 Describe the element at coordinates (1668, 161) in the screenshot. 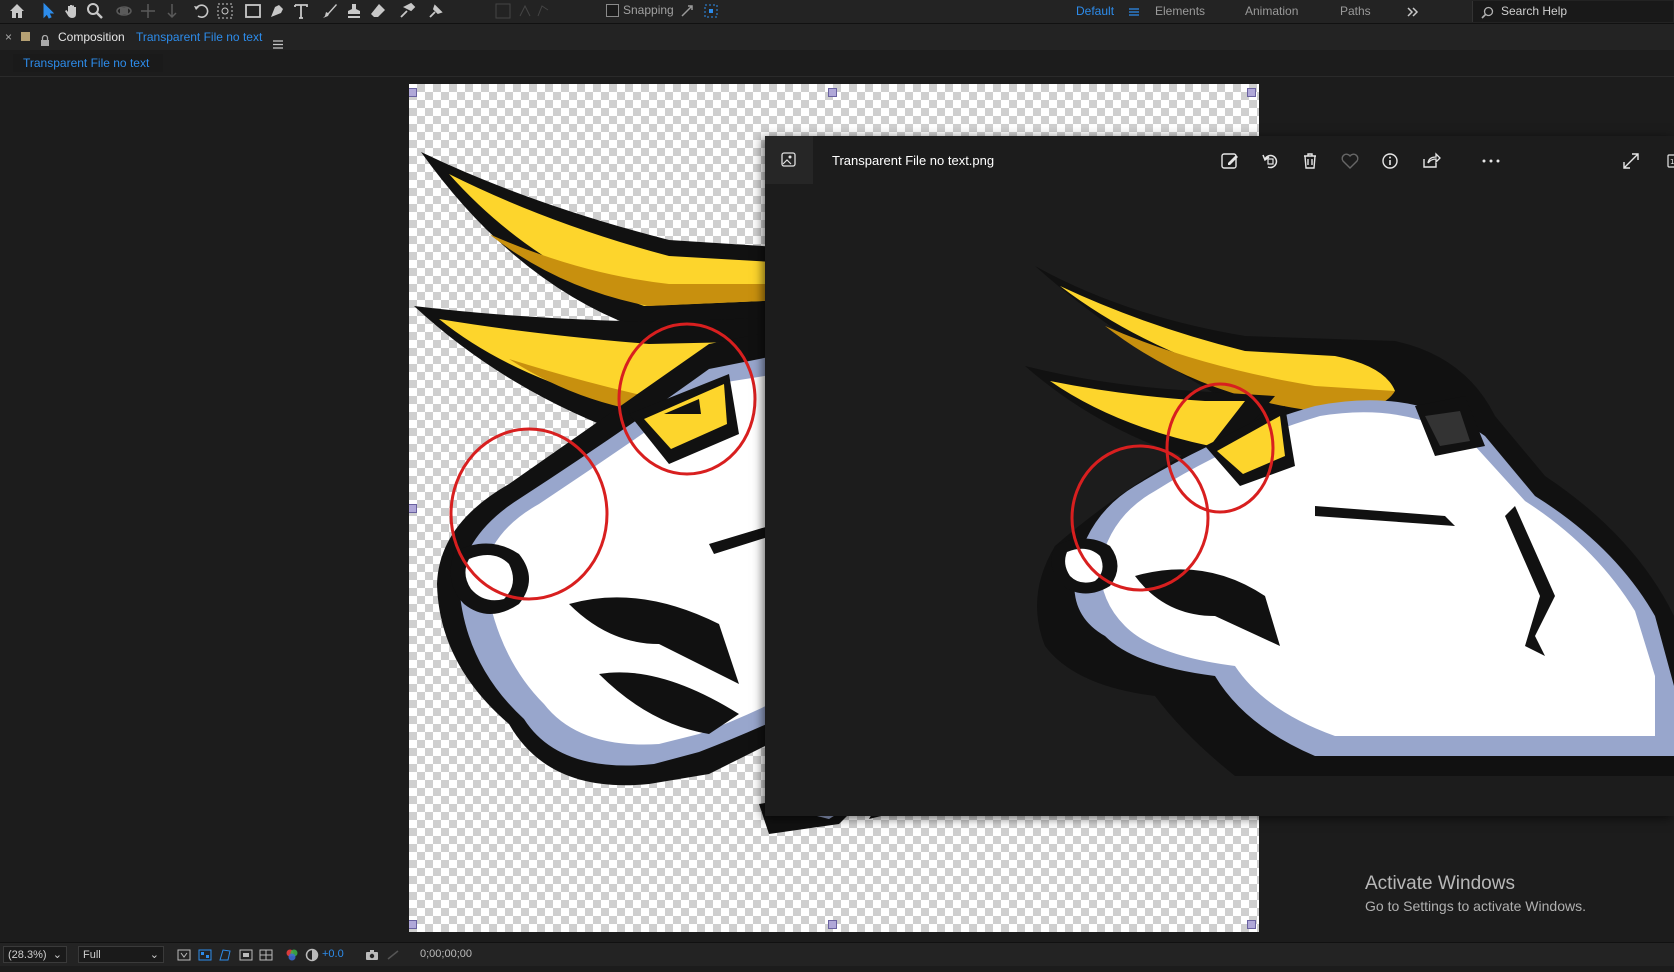

I see `actual-size-icon: 1` at that location.